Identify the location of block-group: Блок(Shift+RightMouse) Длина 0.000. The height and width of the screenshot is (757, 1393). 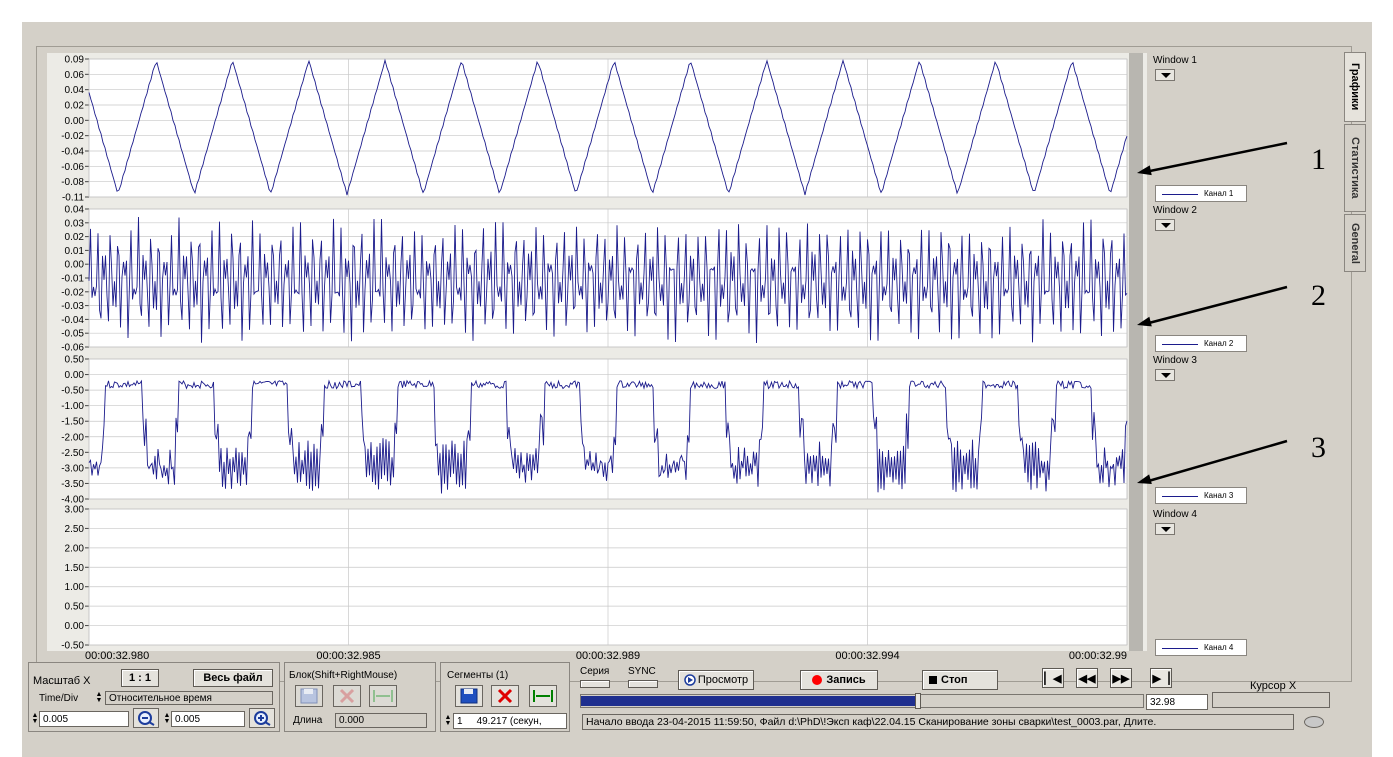
(360, 697).